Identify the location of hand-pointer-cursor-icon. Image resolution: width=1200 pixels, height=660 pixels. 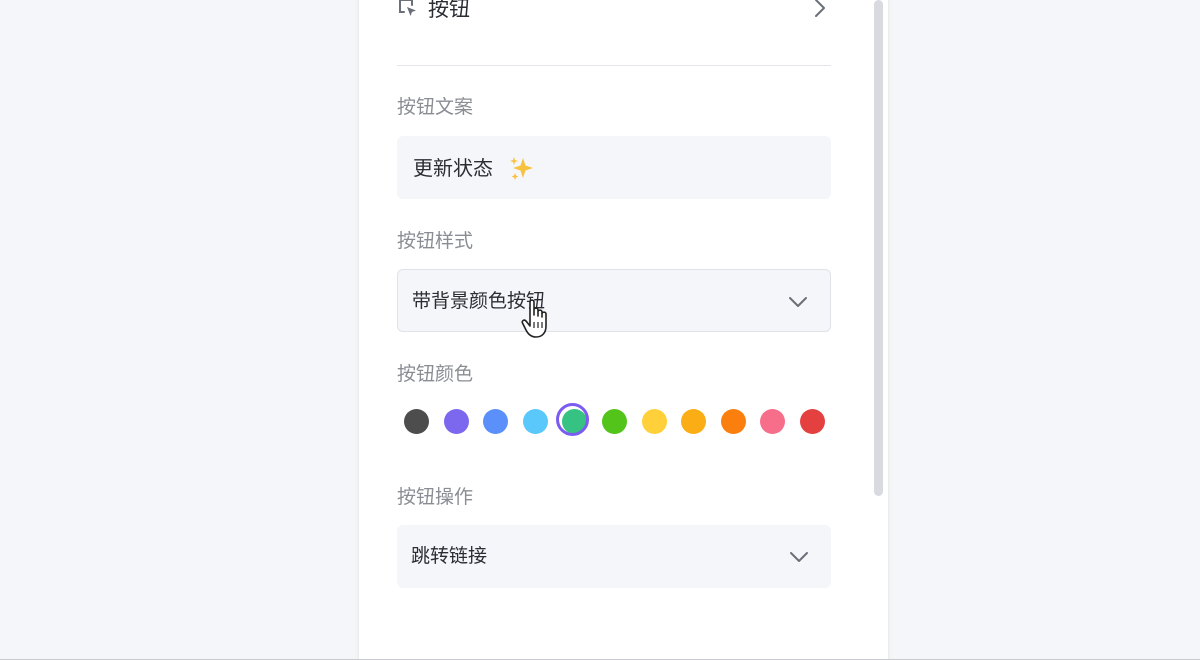
(534, 318).